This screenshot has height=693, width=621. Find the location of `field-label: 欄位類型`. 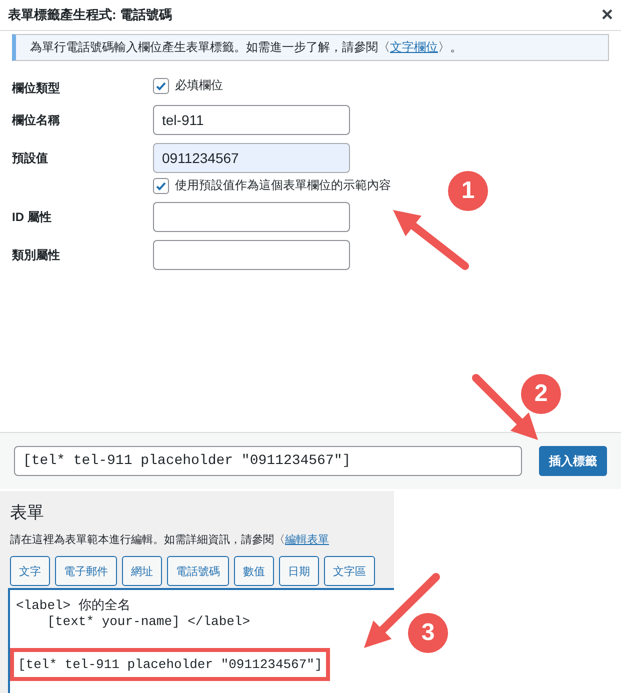

field-label: 欄位類型 is located at coordinates (36, 88).